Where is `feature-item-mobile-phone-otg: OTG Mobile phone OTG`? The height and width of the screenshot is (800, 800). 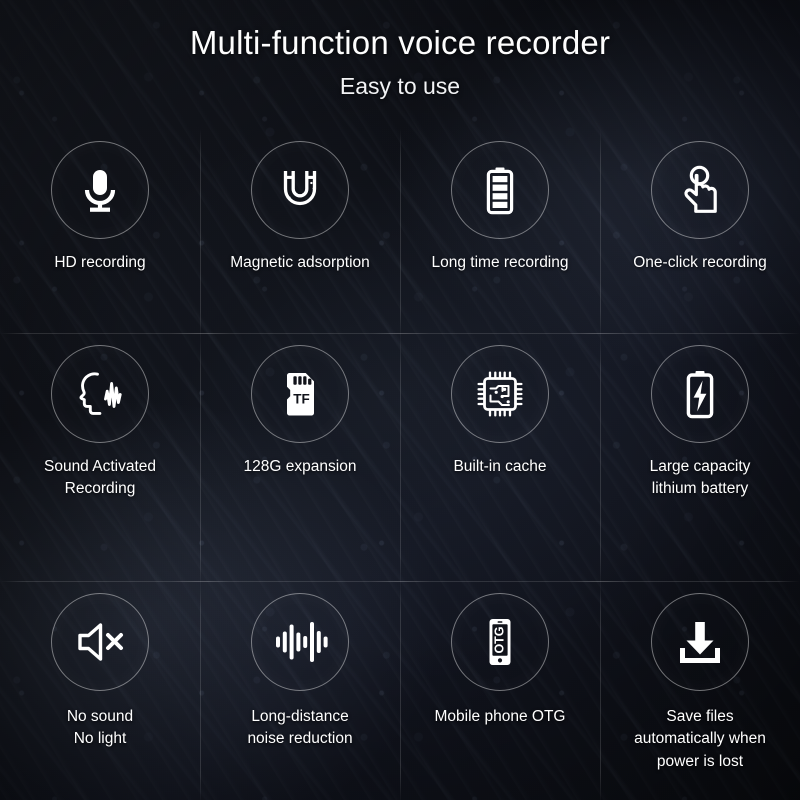 feature-item-mobile-phone-otg: OTG Mobile phone OTG is located at coordinates (500, 690).